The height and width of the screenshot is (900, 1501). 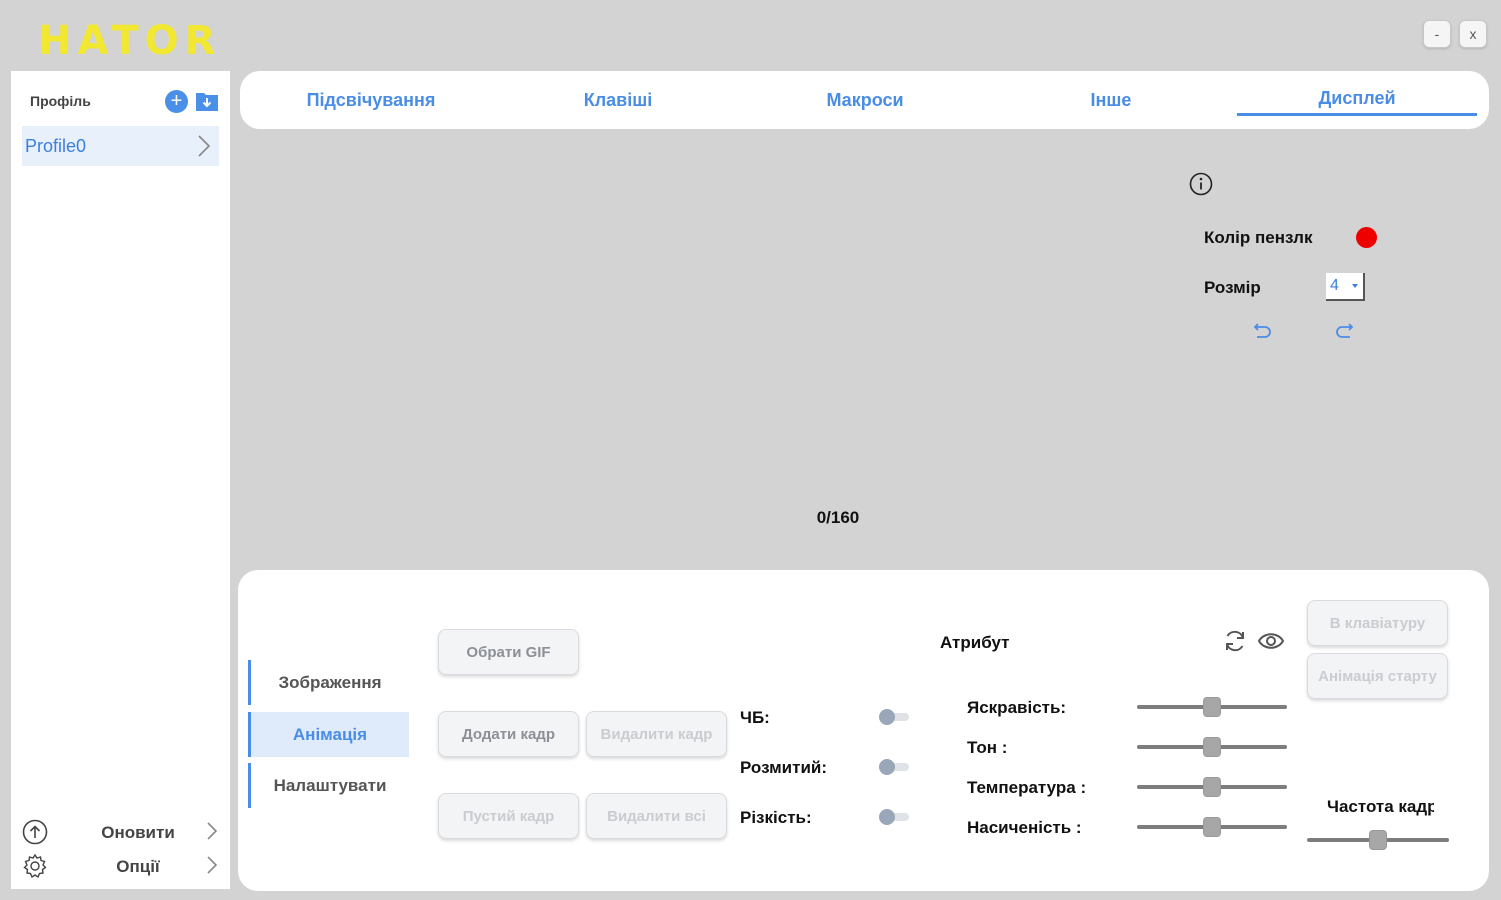 What do you see at coordinates (1437, 34) in the screenshot?
I see `minimize-button: -` at bounding box center [1437, 34].